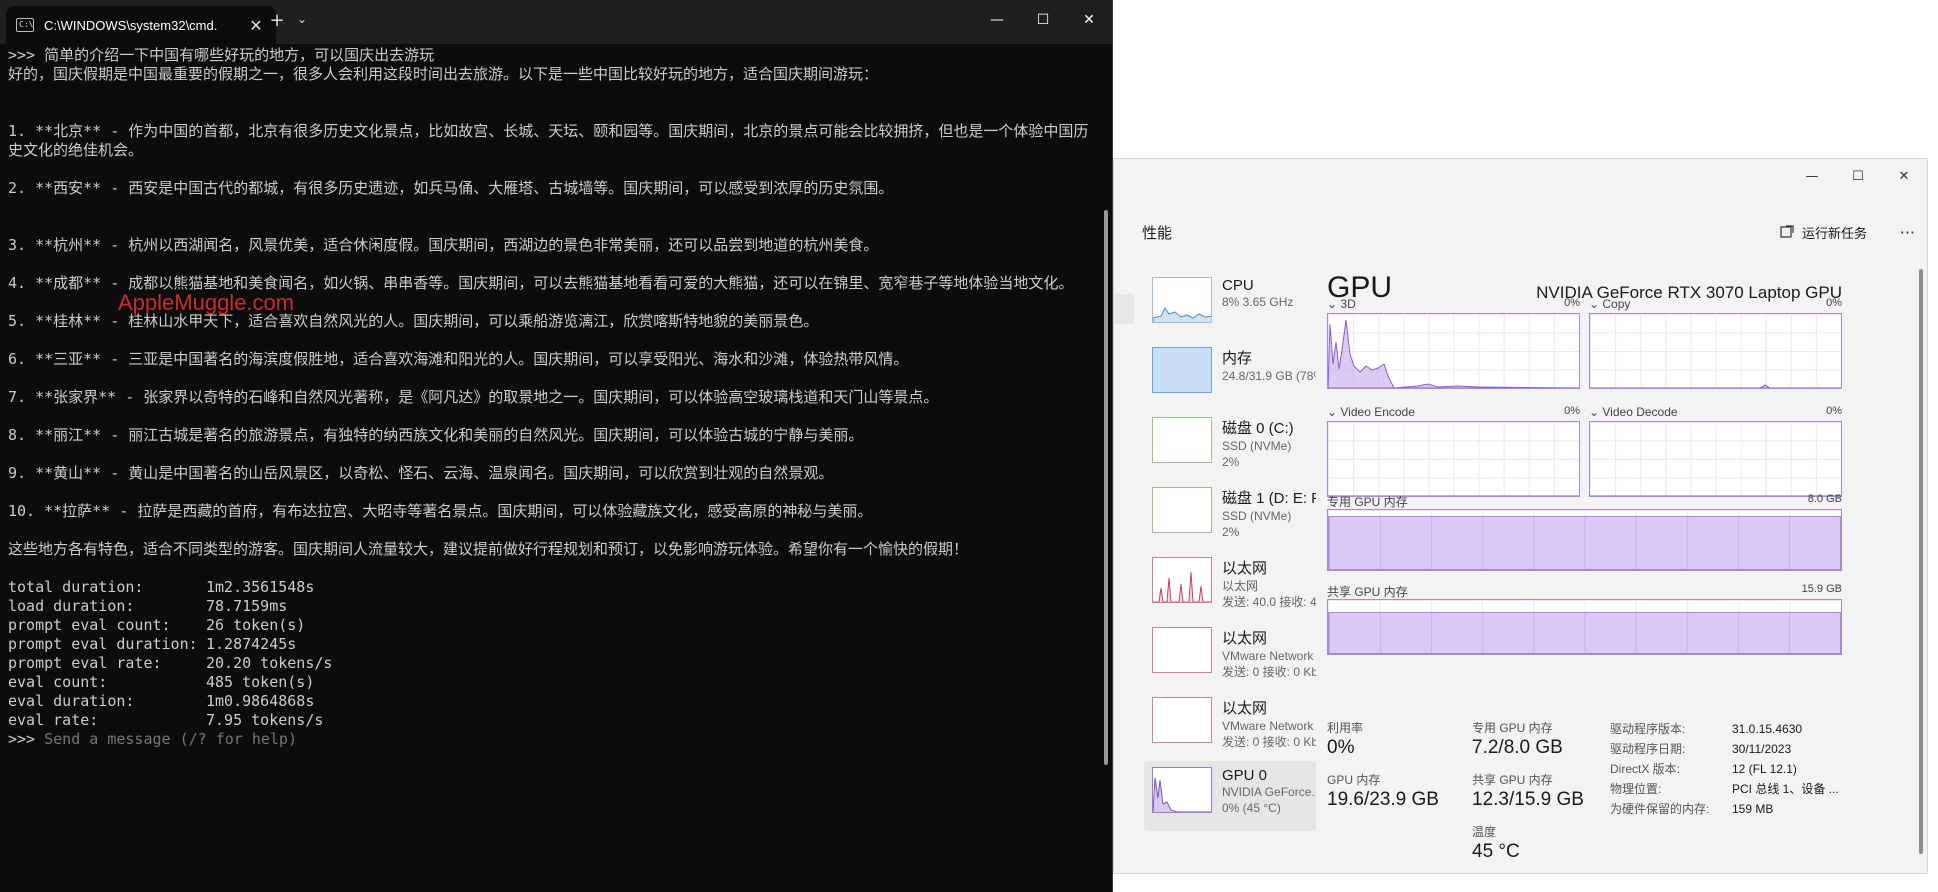 This screenshot has height=892, width=1938. Describe the element at coordinates (247, 606) in the screenshot. I see `stat-value: 78.7159ms` at that location.